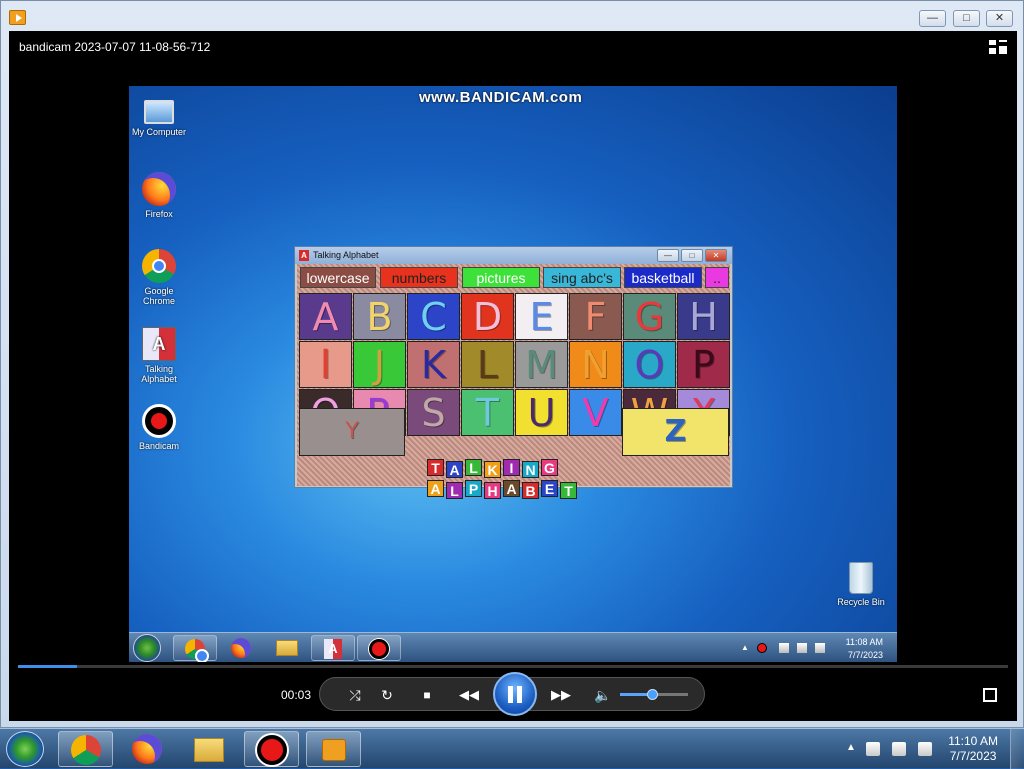 This screenshot has height=769, width=1024. Describe the element at coordinates (25, 749) in the screenshot. I see `start-button` at that location.